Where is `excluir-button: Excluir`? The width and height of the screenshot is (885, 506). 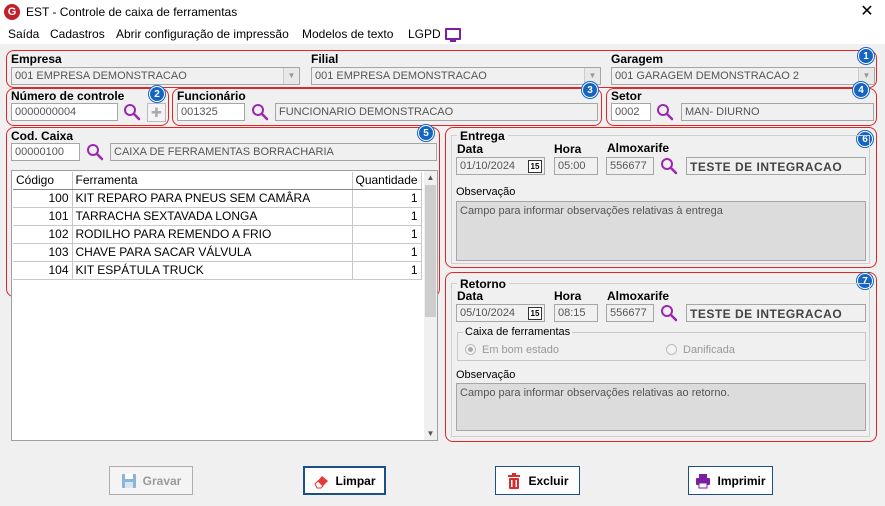
excluir-button: Excluir is located at coordinates (537, 480).